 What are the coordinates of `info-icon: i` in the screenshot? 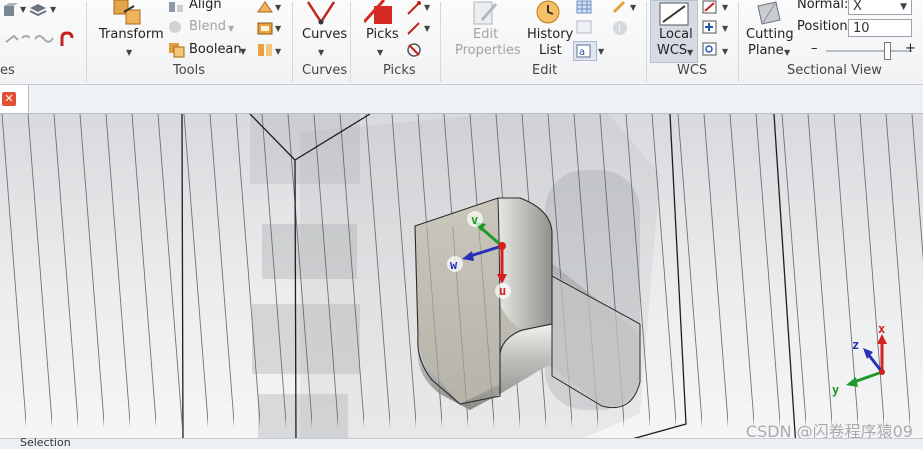 It's located at (620, 30).